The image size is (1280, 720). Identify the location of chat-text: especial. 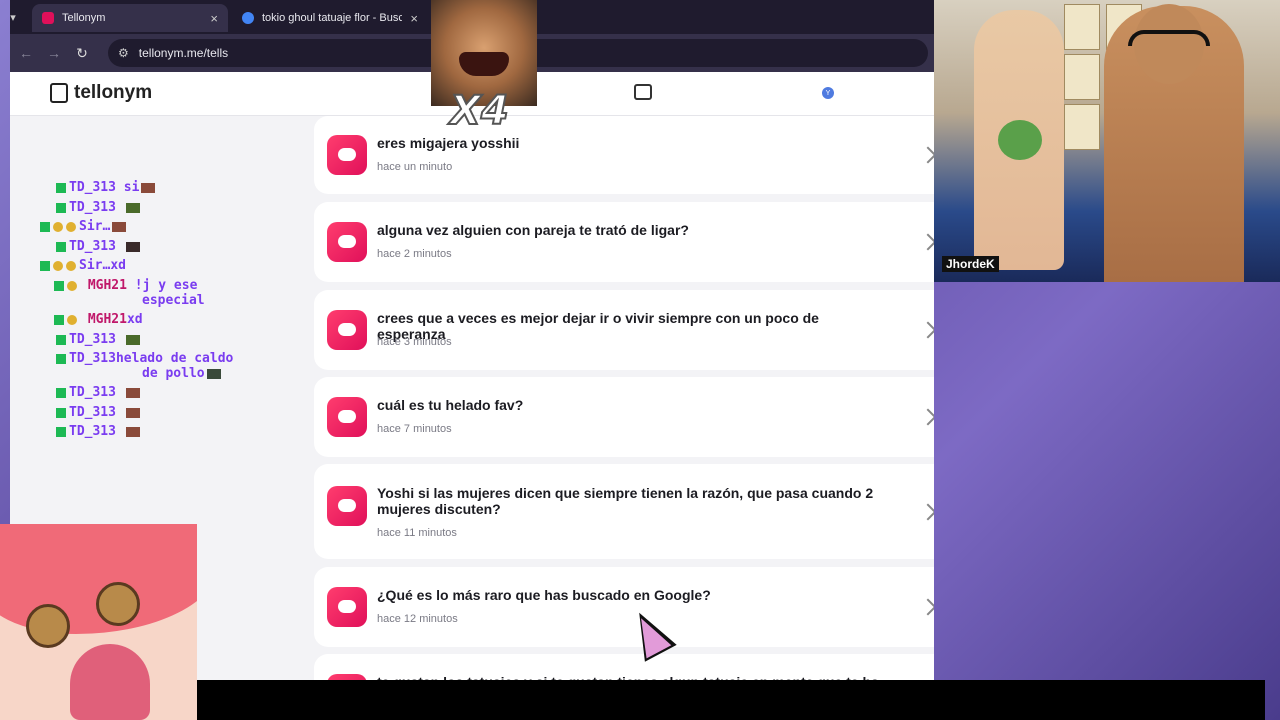
(173, 300).